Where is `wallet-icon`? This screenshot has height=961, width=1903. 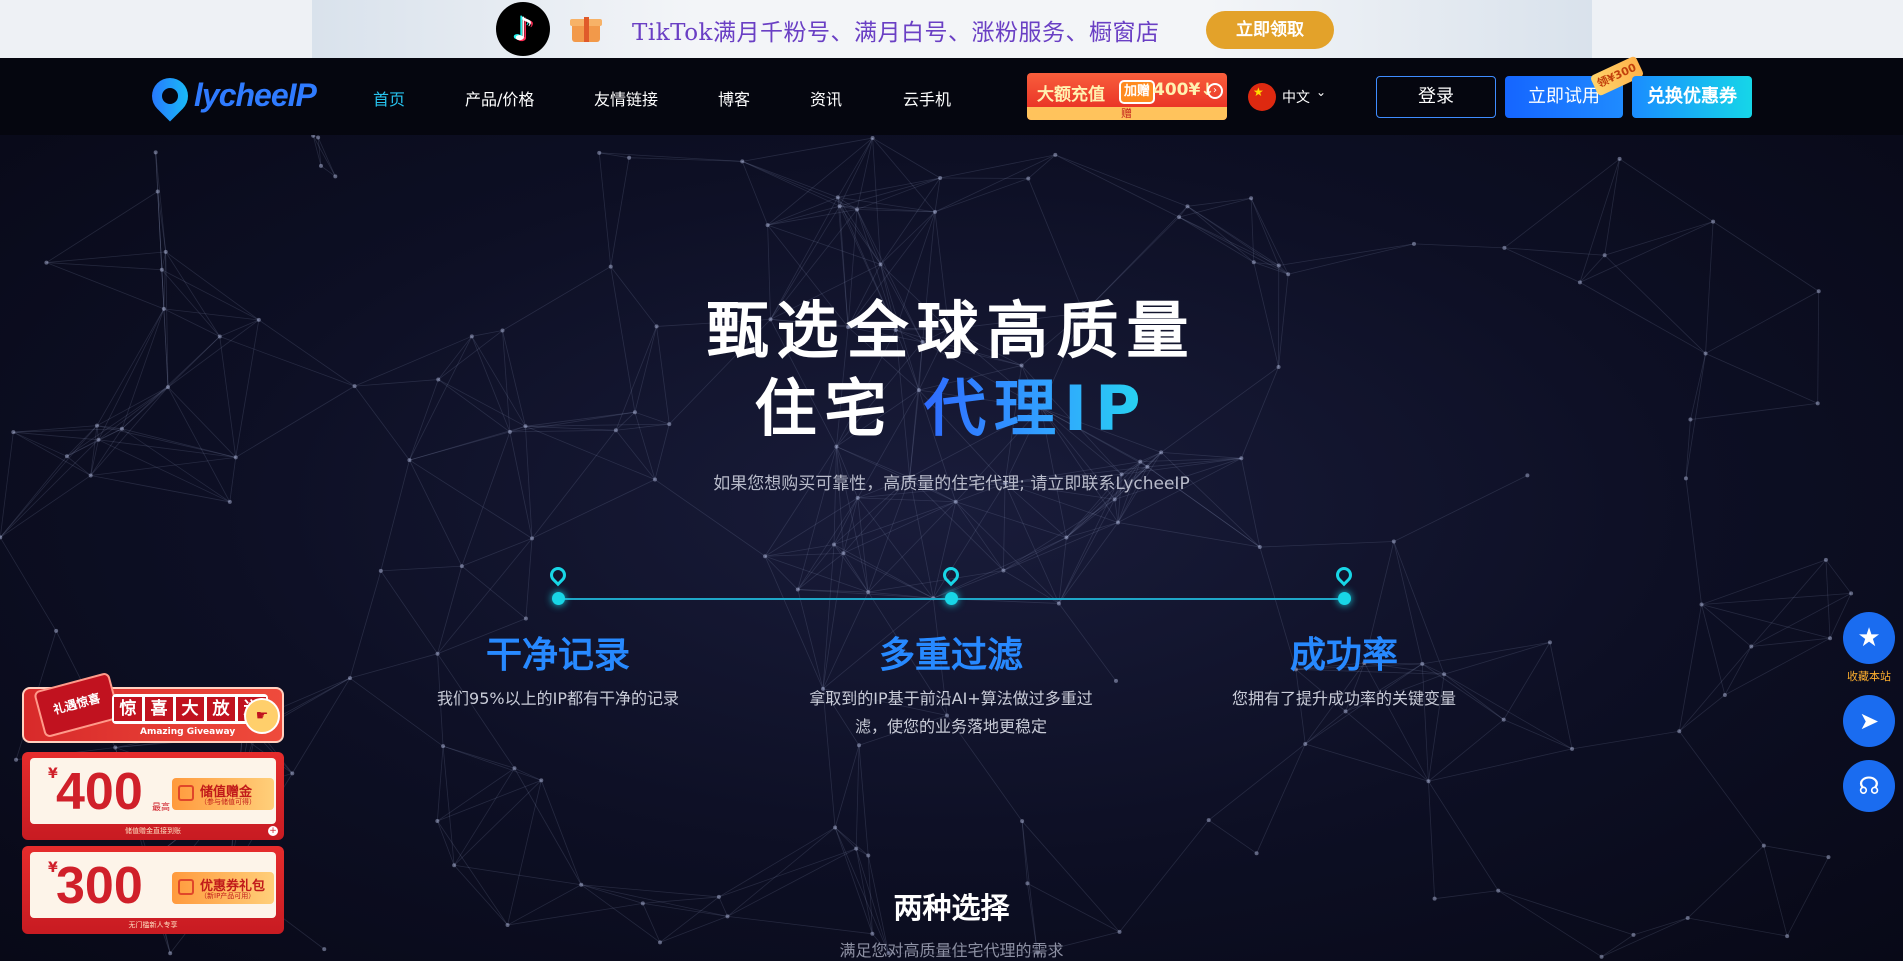 wallet-icon is located at coordinates (186, 793).